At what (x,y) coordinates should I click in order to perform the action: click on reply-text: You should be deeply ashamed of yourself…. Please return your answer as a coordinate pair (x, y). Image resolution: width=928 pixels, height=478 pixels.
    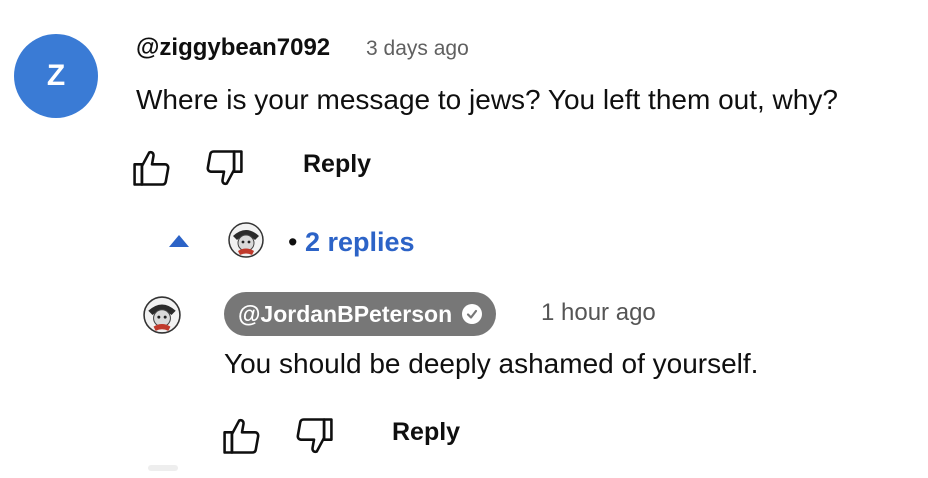
    Looking at the image, I should click on (491, 363).